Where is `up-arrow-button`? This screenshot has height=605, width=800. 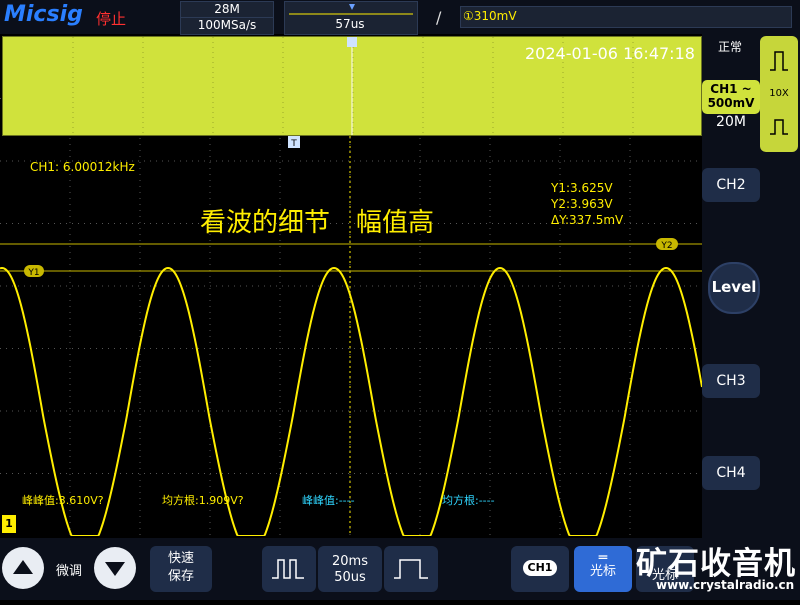
up-arrow-button is located at coordinates (23, 568).